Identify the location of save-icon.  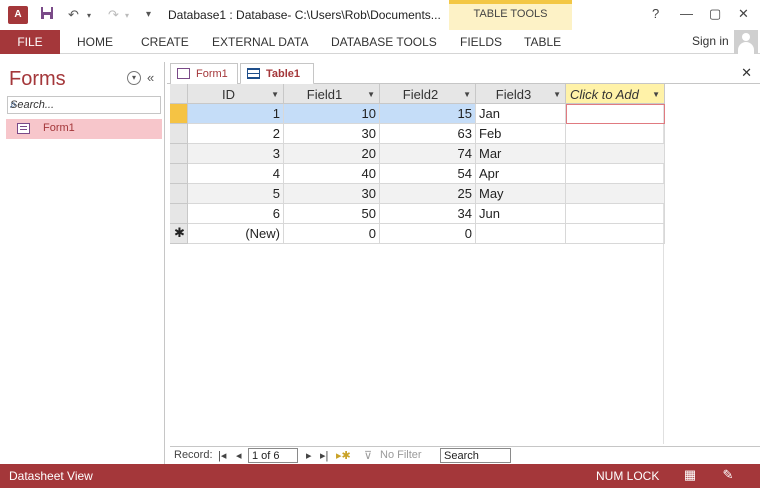
(47, 14).